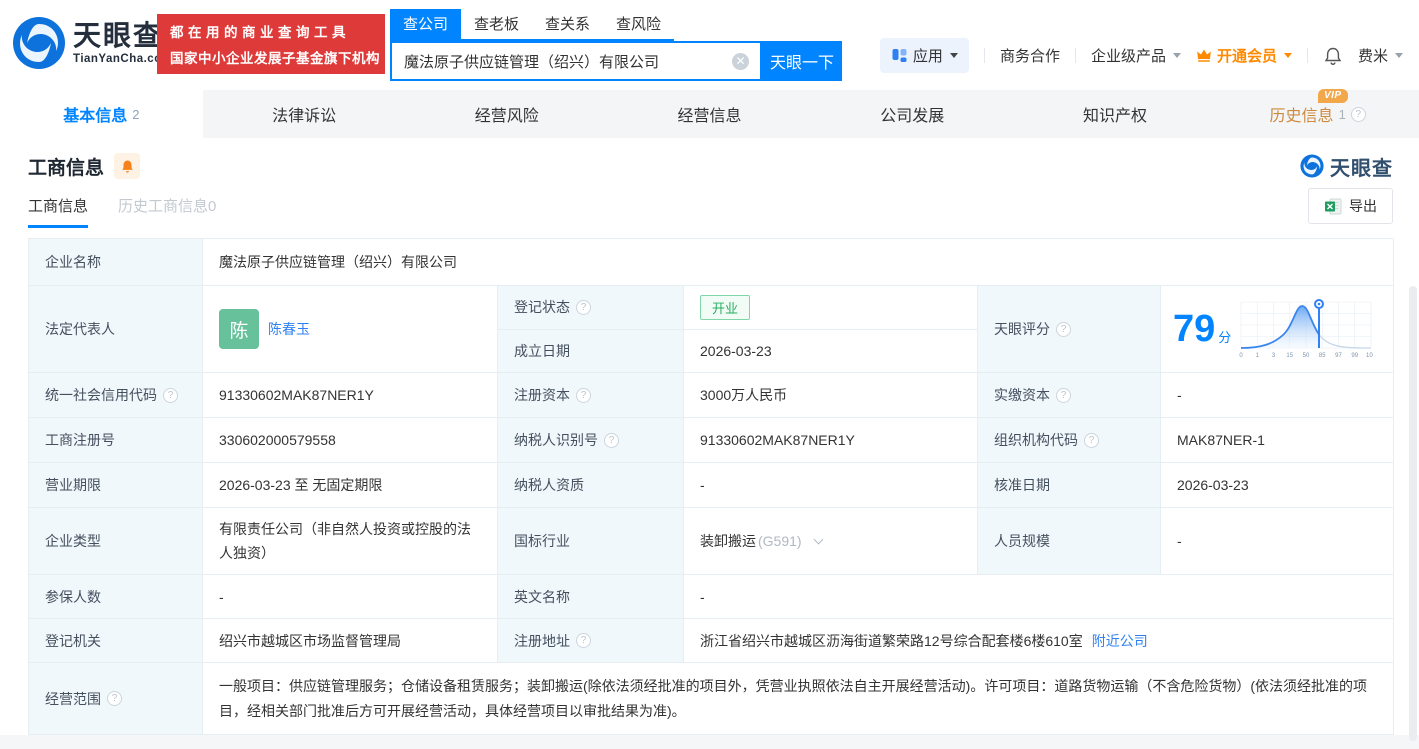 This screenshot has width=1419, height=749. Describe the element at coordinates (1244, 55) in the screenshot. I see `nav-vip-membership: 开通会员` at that location.